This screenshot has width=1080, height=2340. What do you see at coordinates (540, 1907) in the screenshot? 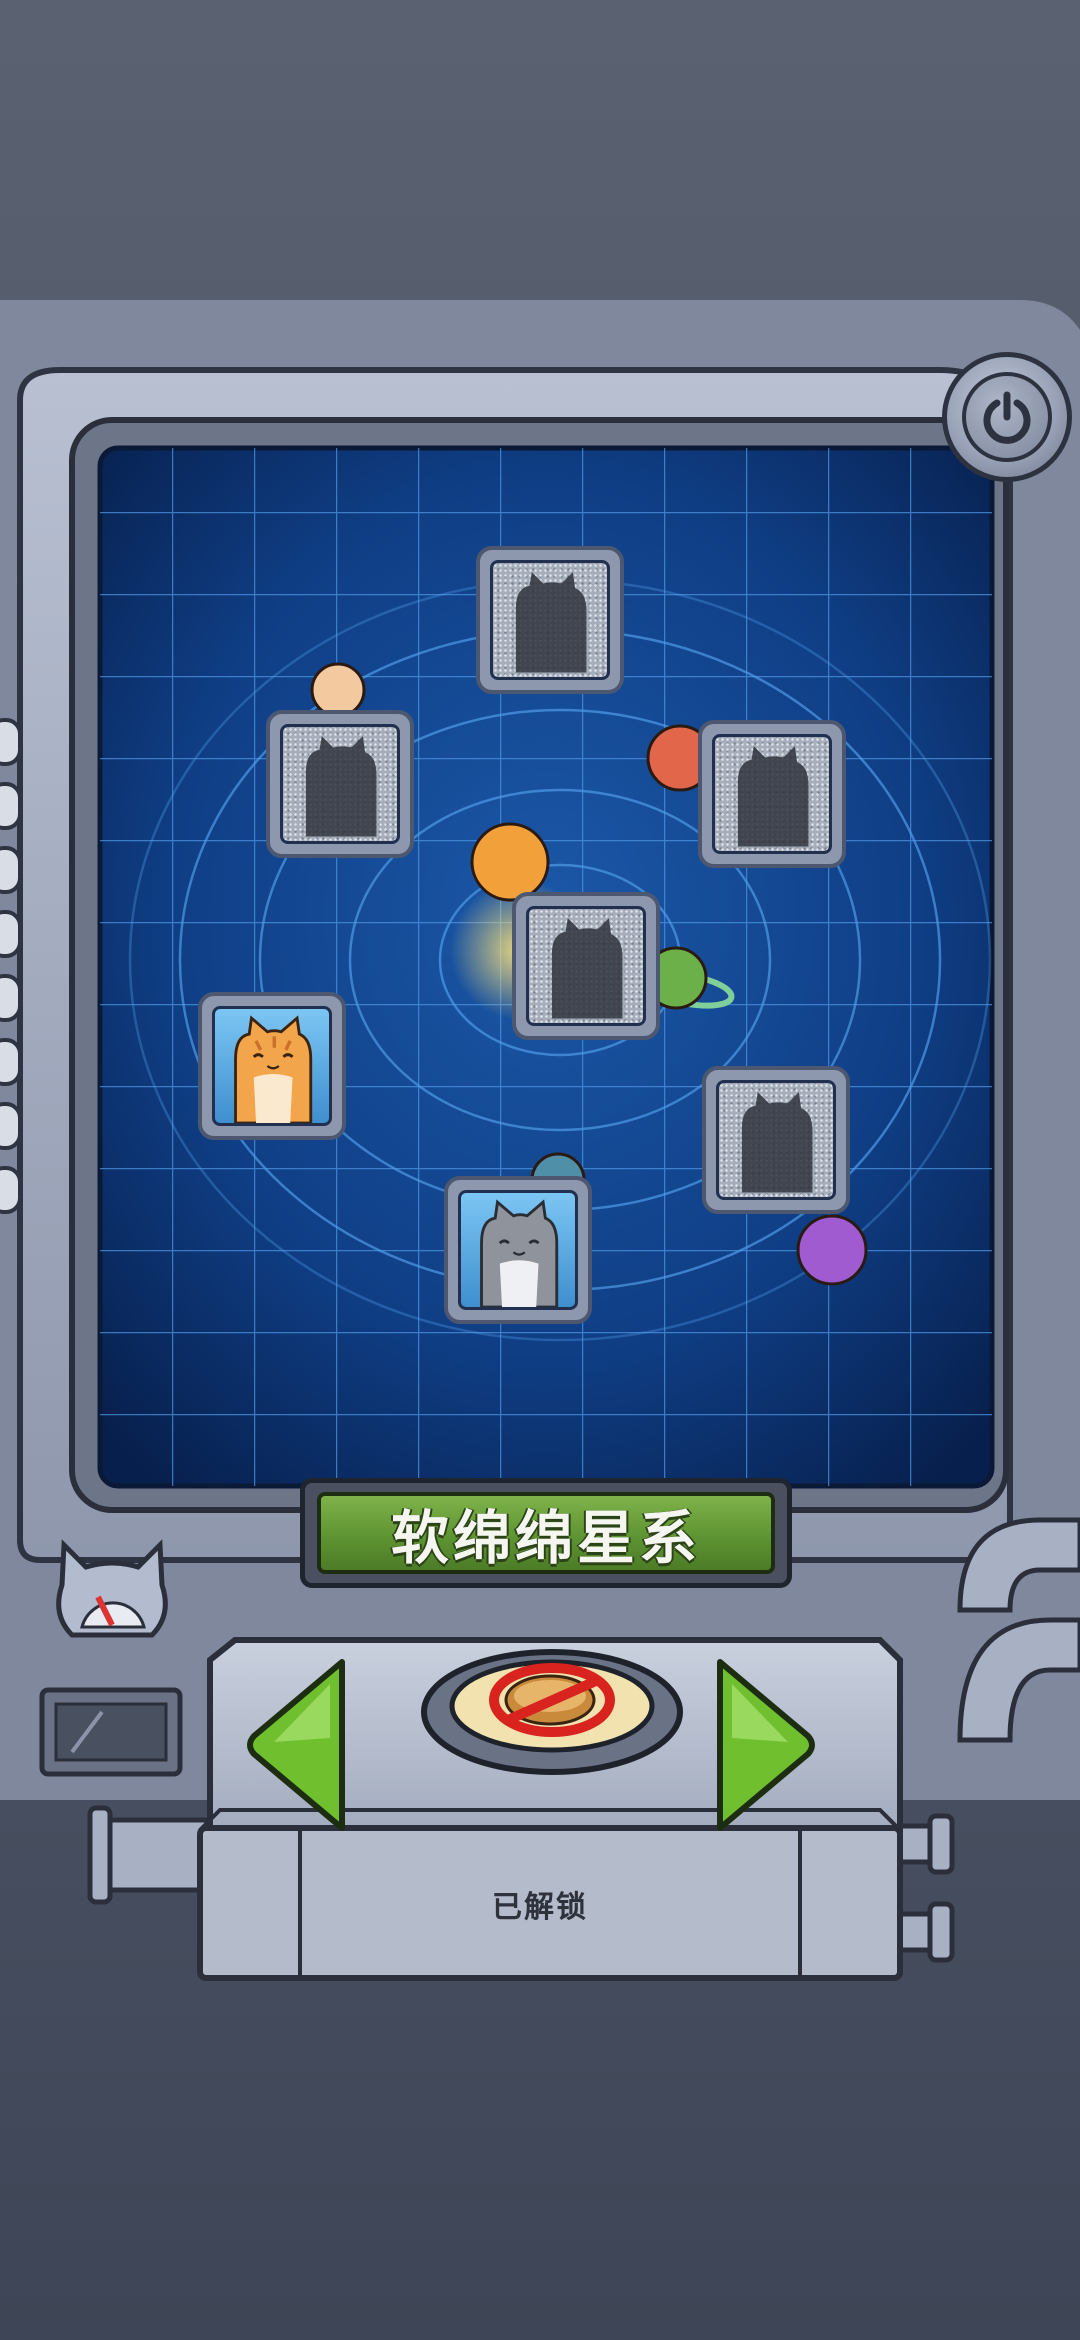
I see `unlock-status-label: 已解锁` at bounding box center [540, 1907].